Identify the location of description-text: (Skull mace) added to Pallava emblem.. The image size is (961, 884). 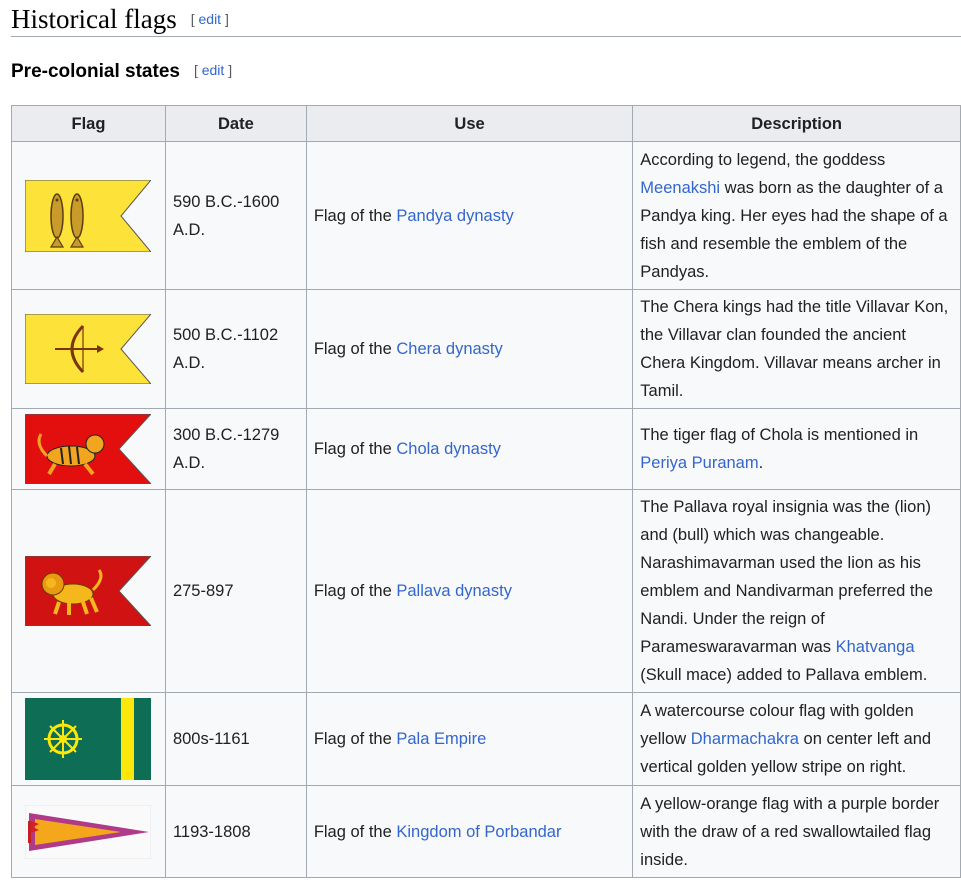
(784, 675).